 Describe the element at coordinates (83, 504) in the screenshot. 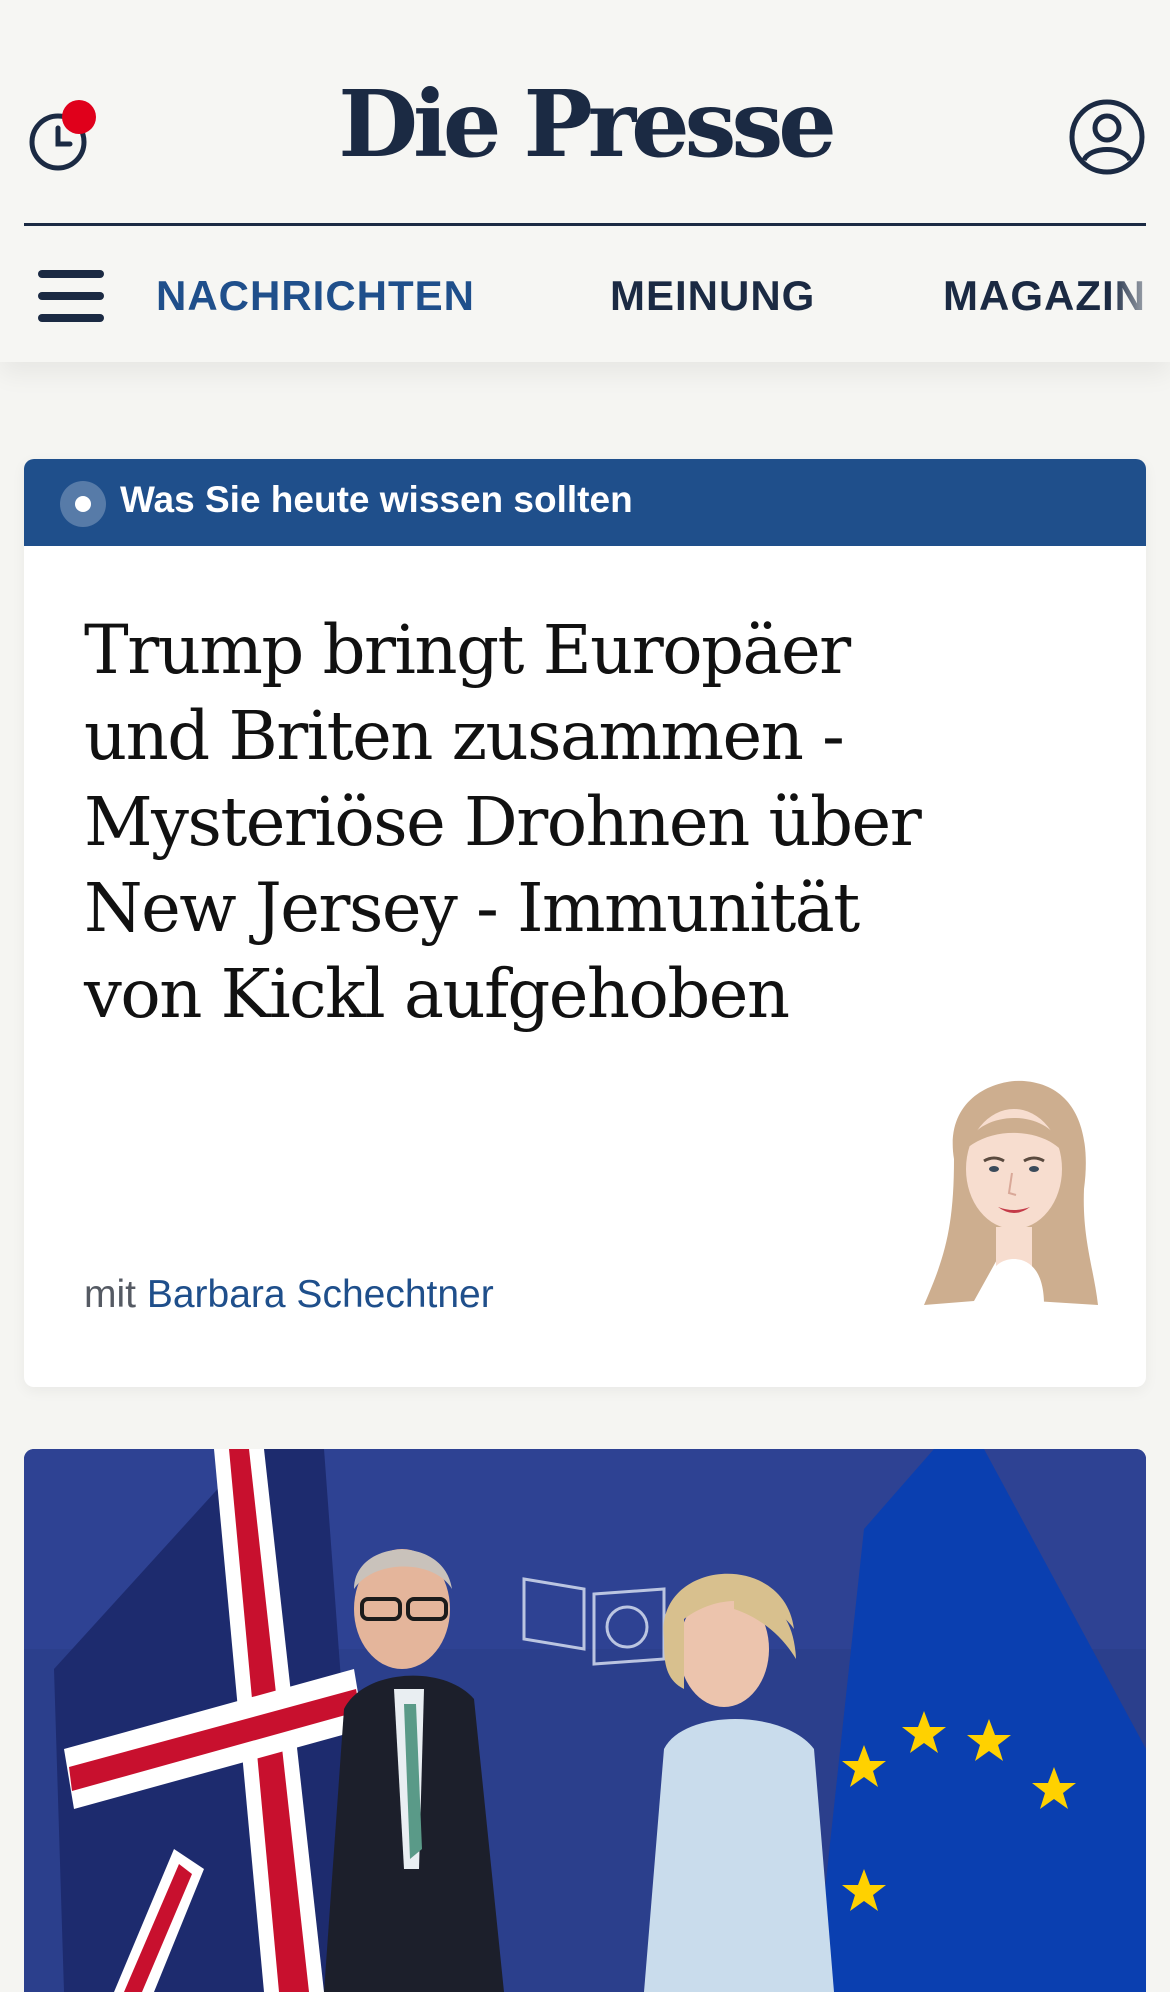

I see `live-indicator-icon` at that location.